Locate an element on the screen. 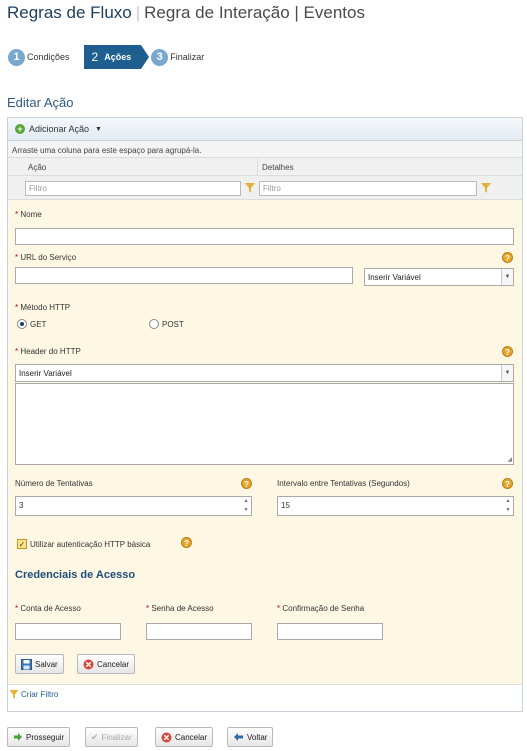  step-finish: 3 Finalizar is located at coordinates (178, 57).